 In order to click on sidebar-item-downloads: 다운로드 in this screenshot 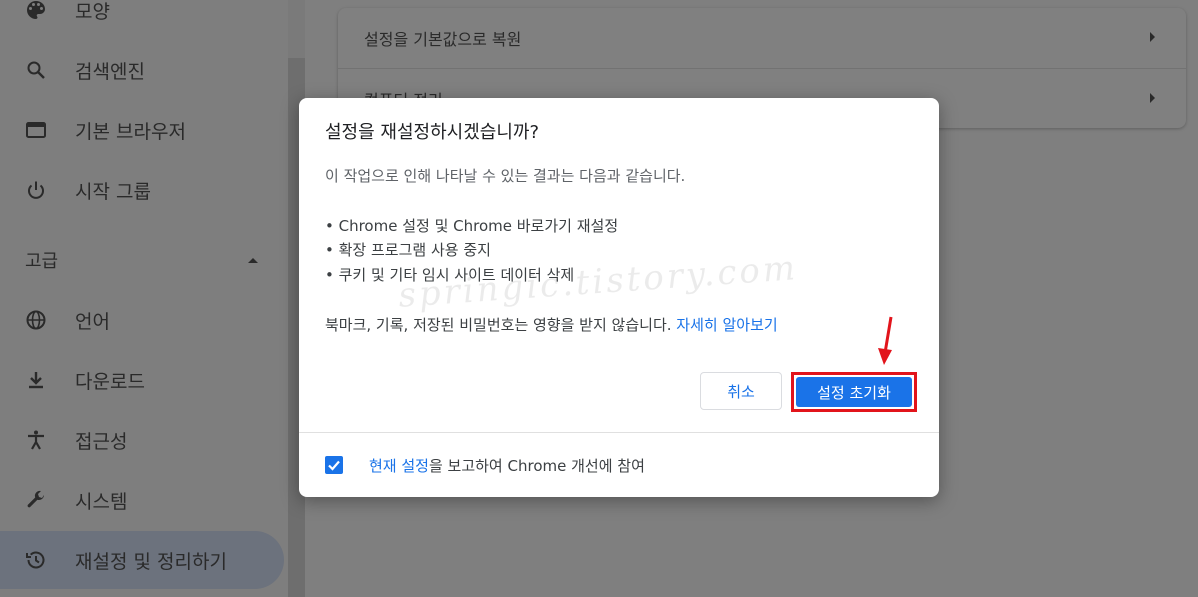, I will do `click(142, 380)`.